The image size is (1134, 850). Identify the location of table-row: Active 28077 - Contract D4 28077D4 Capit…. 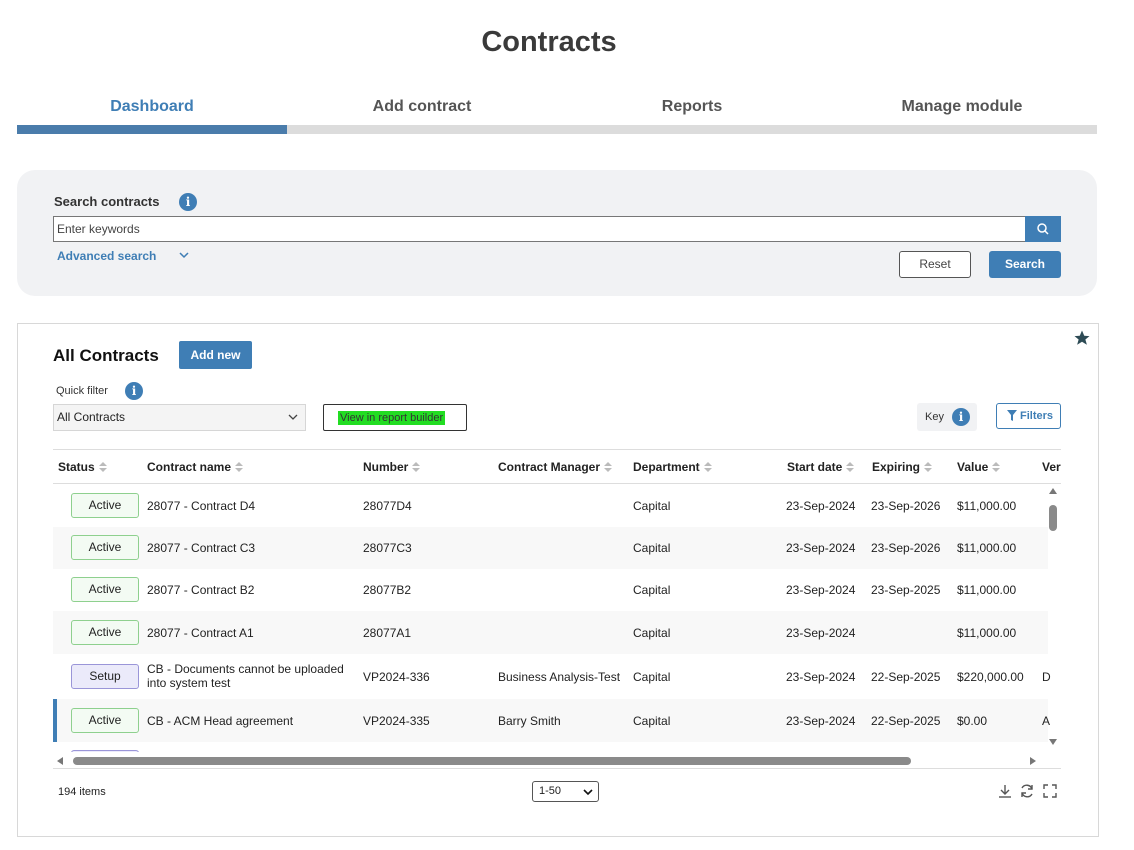
(550, 506).